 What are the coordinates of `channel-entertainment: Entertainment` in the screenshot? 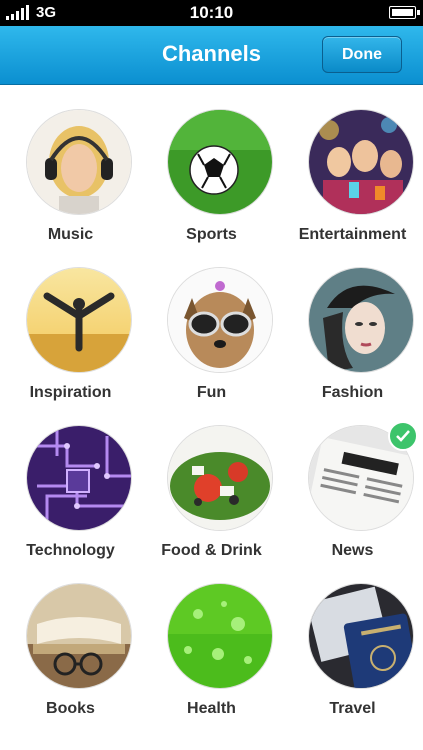 It's located at (352, 164).